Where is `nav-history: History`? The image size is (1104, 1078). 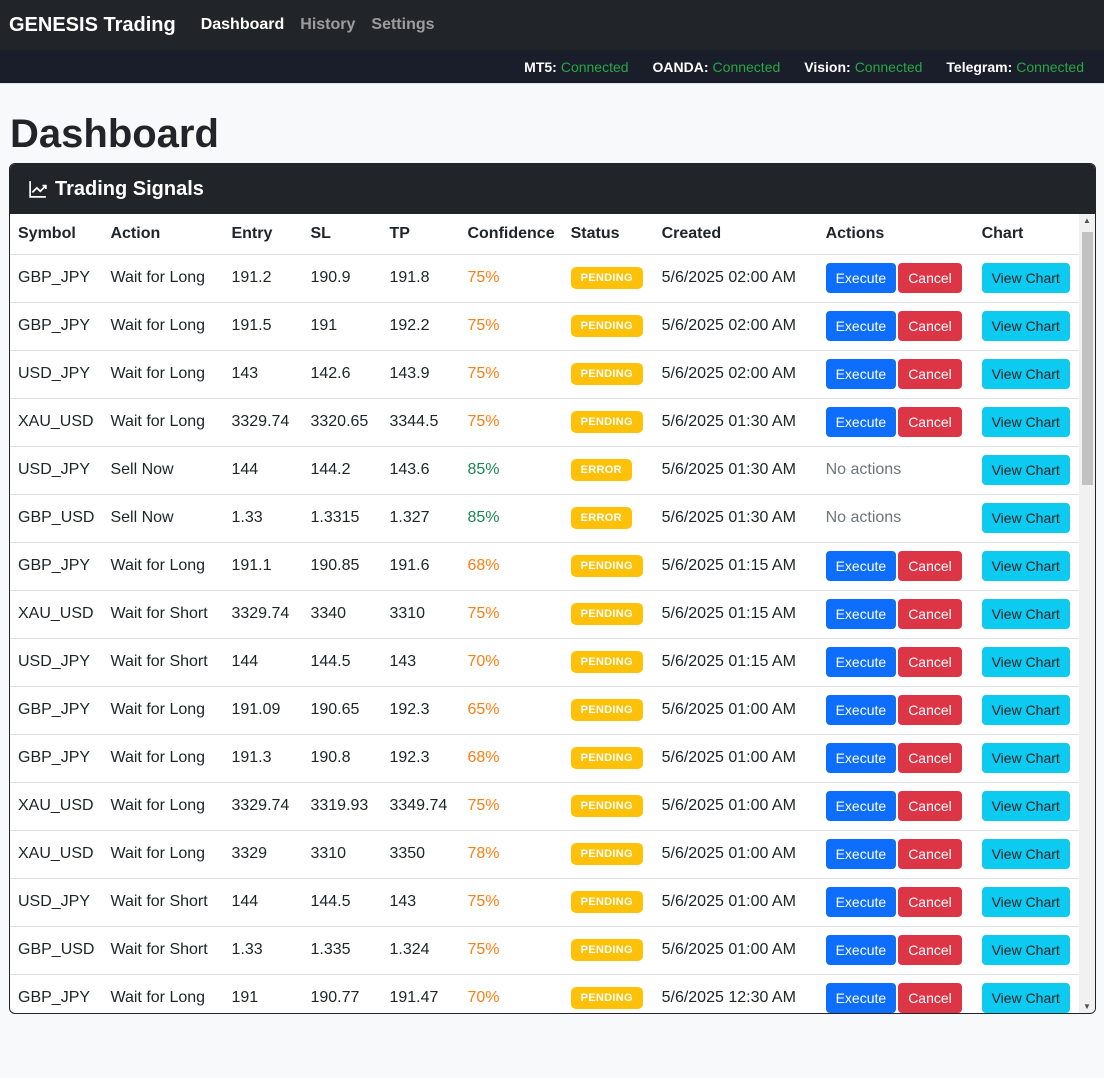
nav-history: History is located at coordinates (327, 25).